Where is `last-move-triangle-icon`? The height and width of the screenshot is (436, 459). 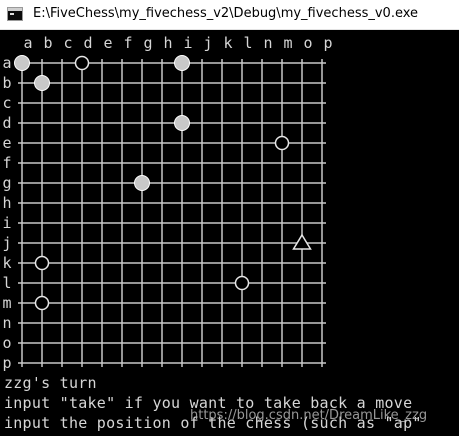 last-move-triangle-icon is located at coordinates (302, 241).